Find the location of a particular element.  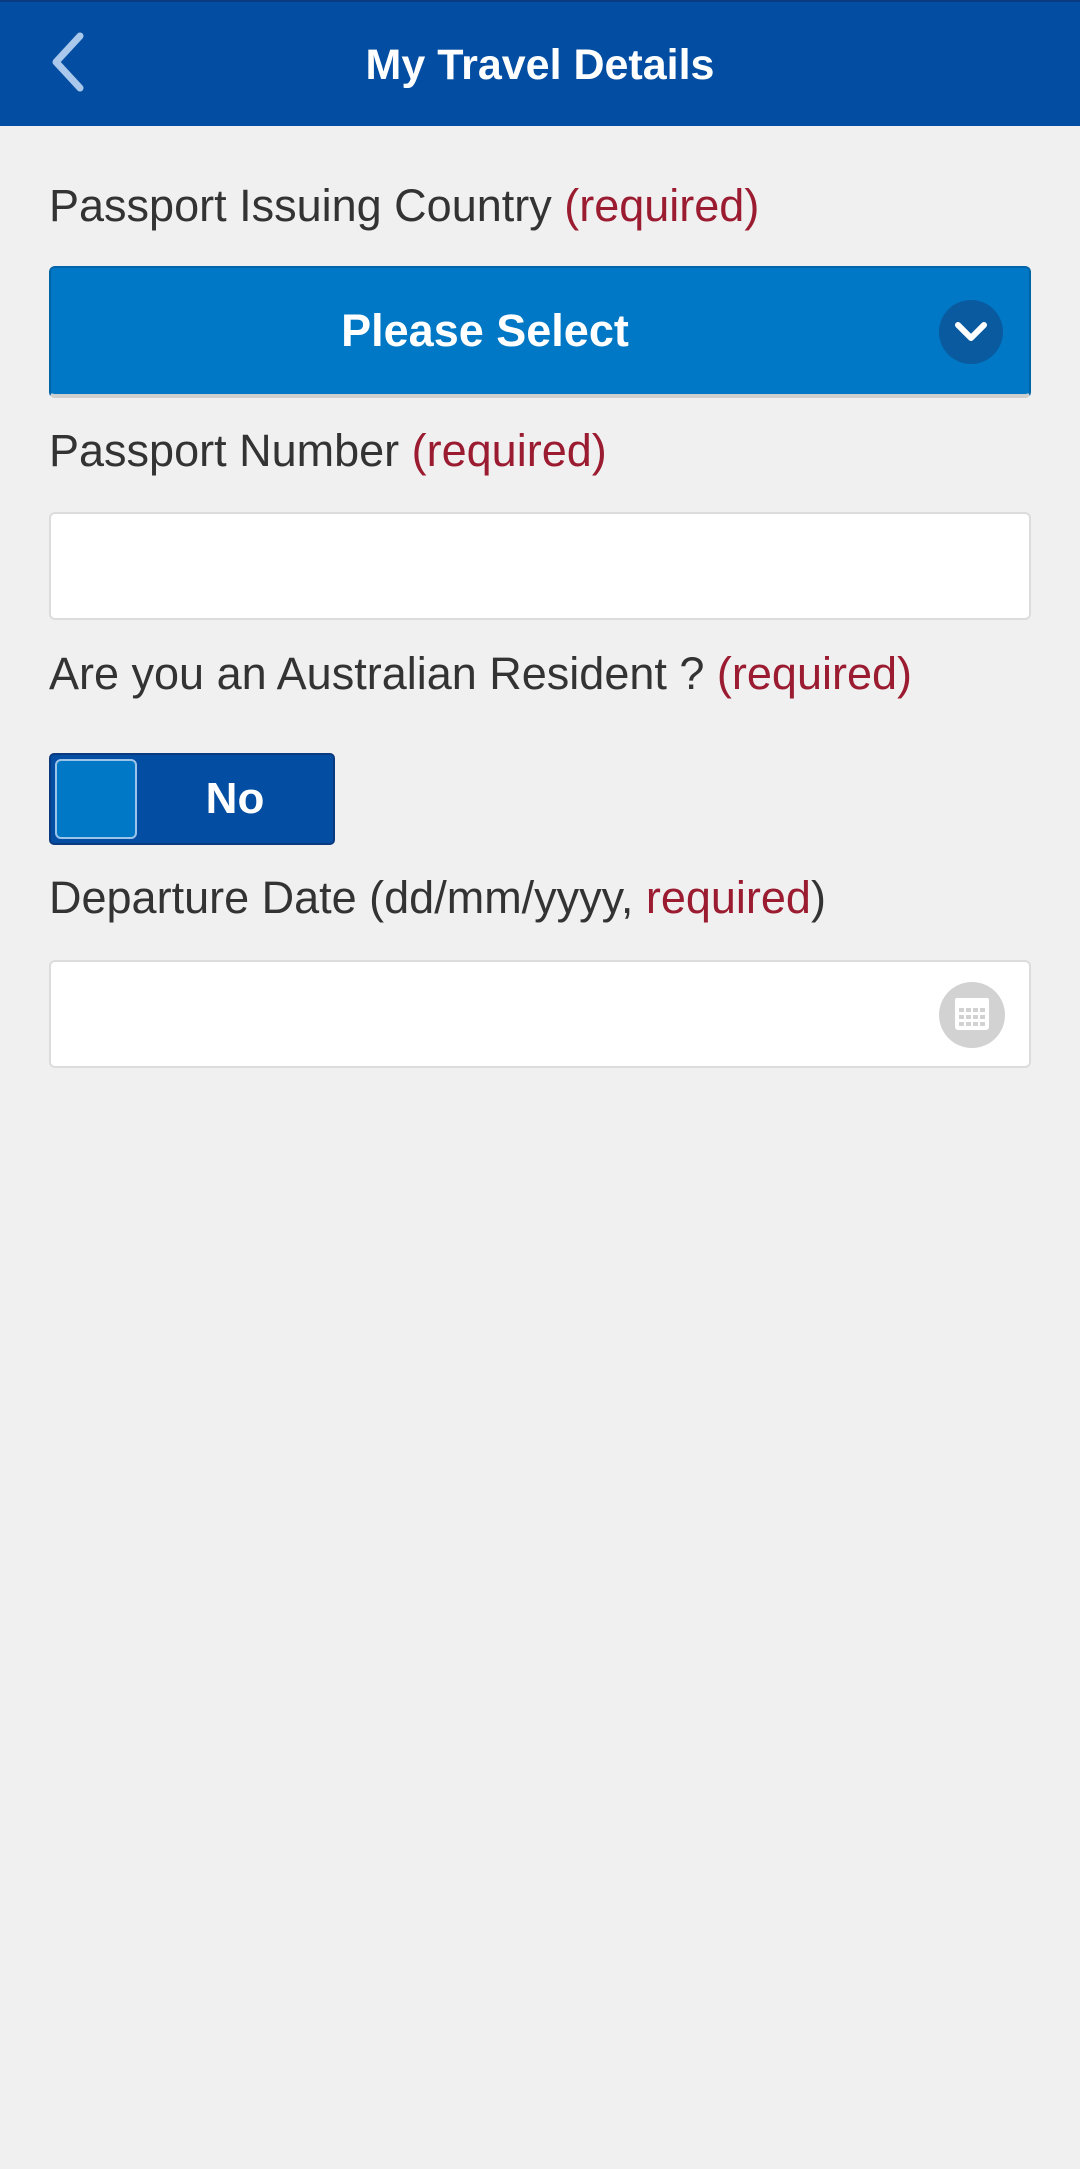

passport-country-select: Please Select is located at coordinates (540, 332).